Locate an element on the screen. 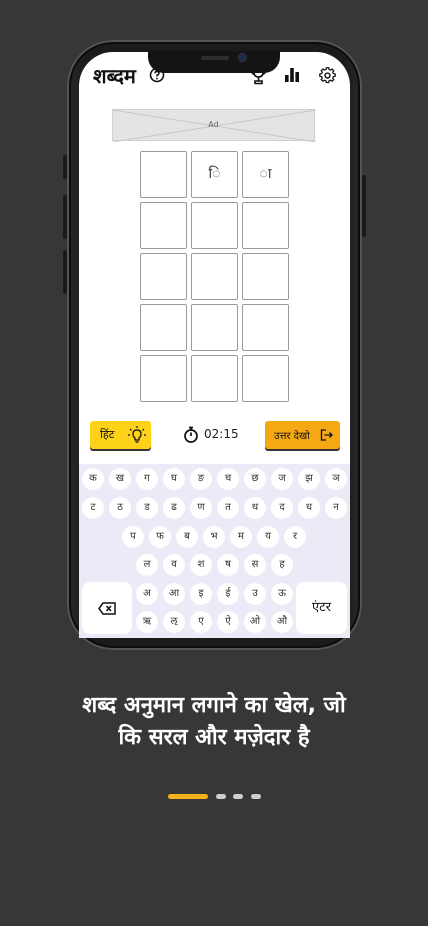  tagline-line-2: कि सरल और मज़ेदार है is located at coordinates (214, 737).